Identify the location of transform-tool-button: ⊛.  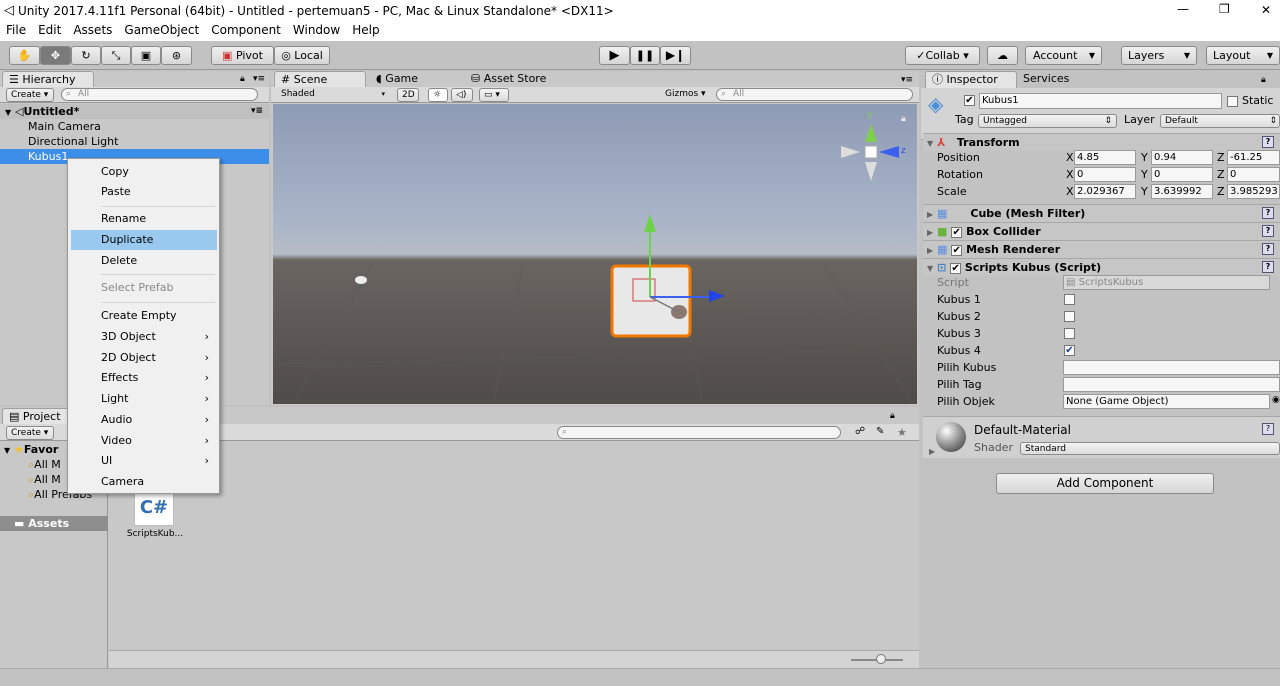
(176, 55).